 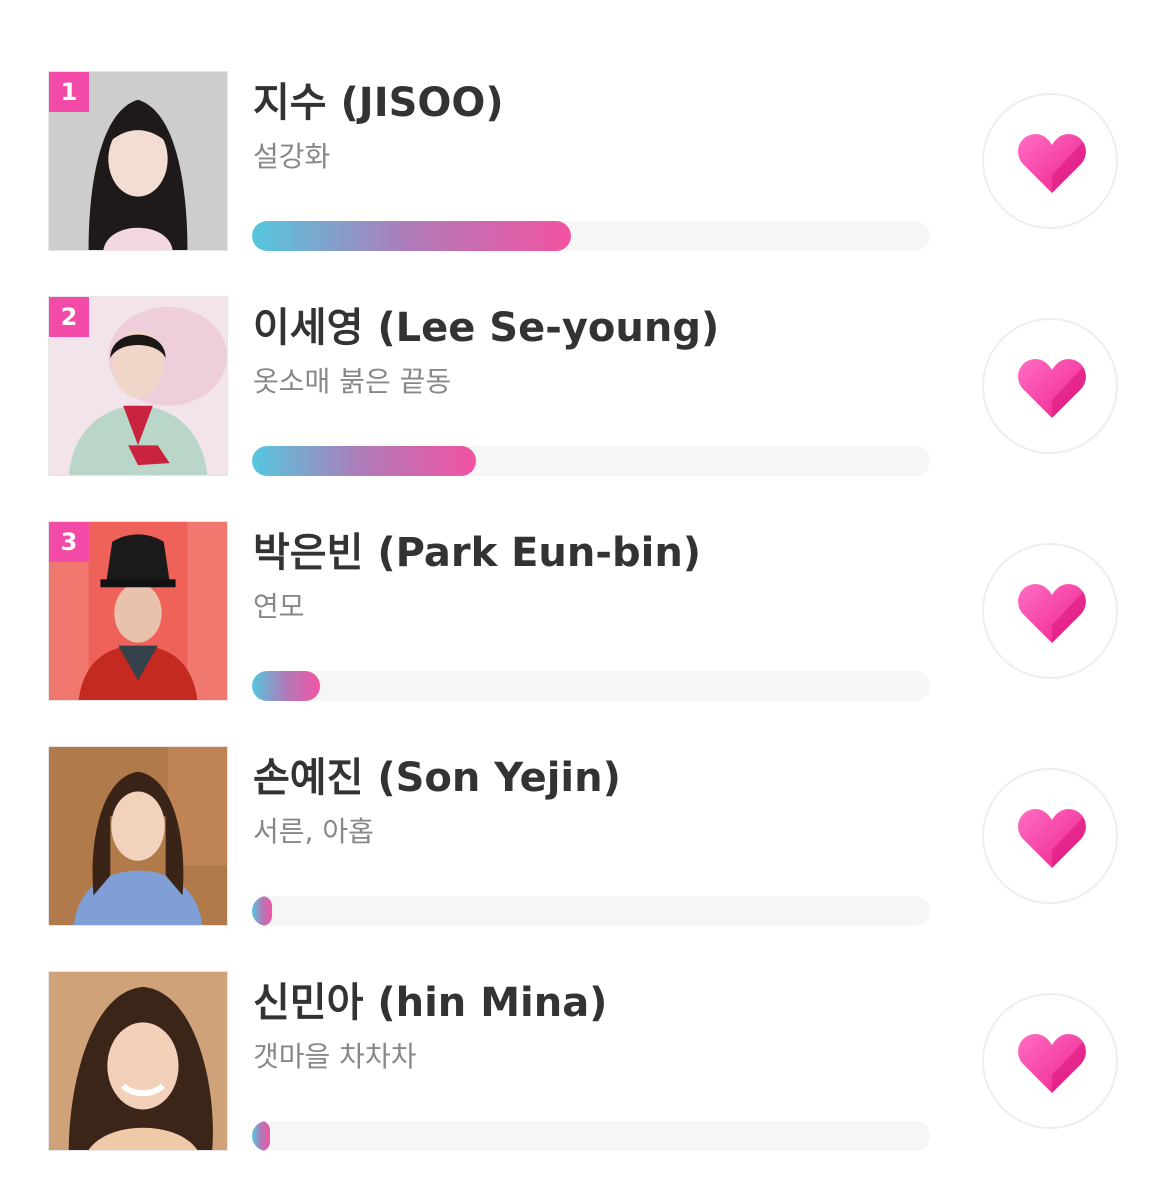 I want to click on drama-title: 연모, so click(x=279, y=606).